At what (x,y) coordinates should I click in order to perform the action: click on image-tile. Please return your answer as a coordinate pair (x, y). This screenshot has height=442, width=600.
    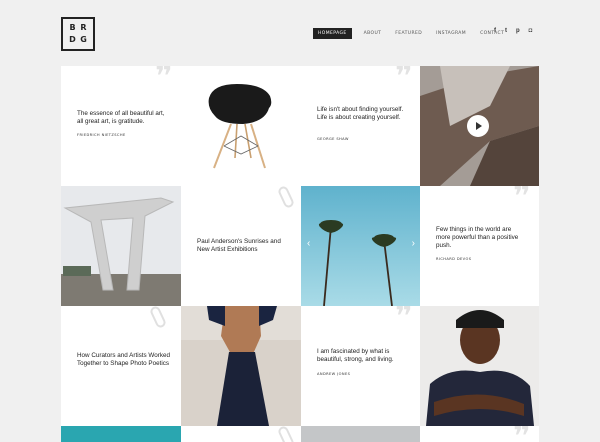
    Looking at the image, I should click on (361, 434).